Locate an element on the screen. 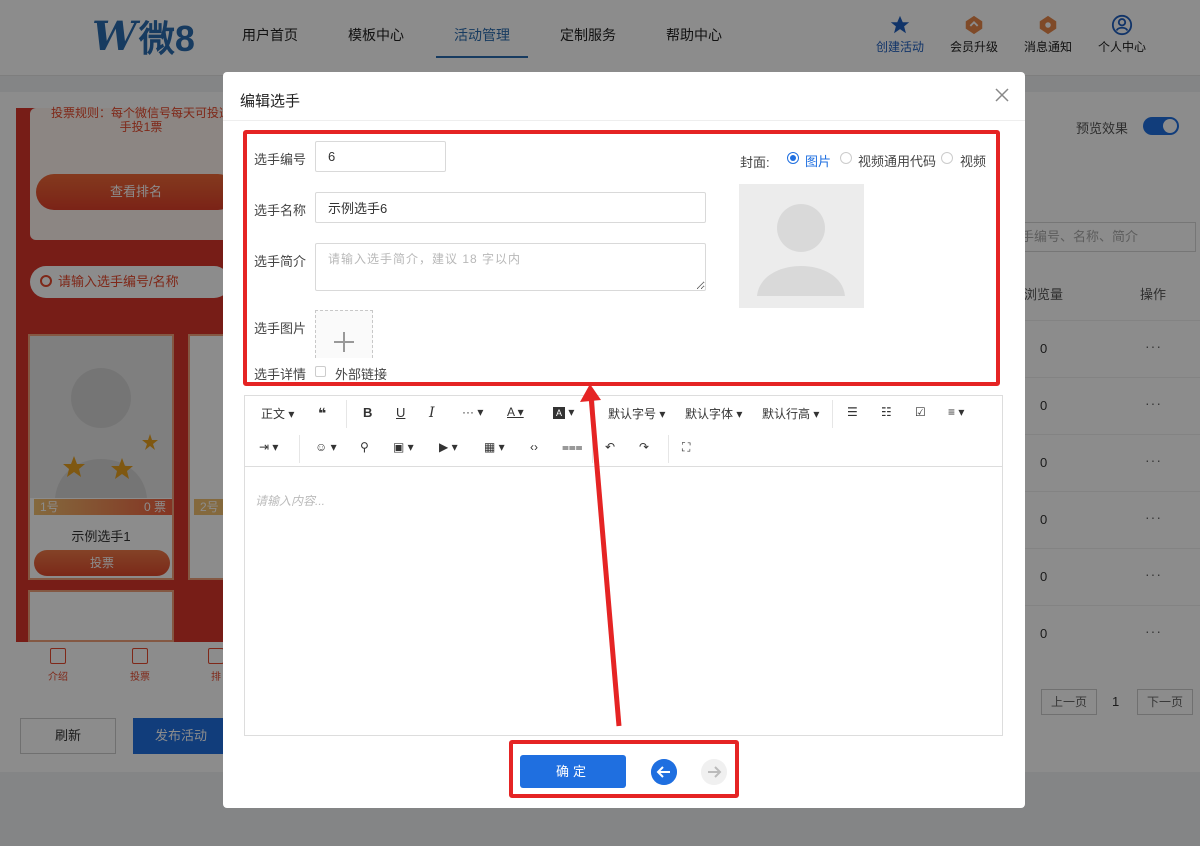  cover-image-preview is located at coordinates (801, 246).